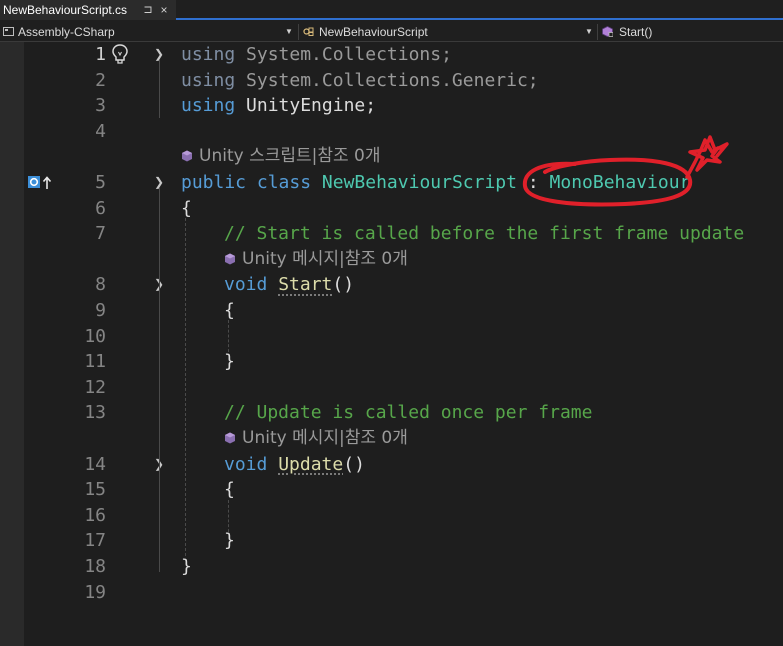  I want to click on class-icon, so click(308, 31).